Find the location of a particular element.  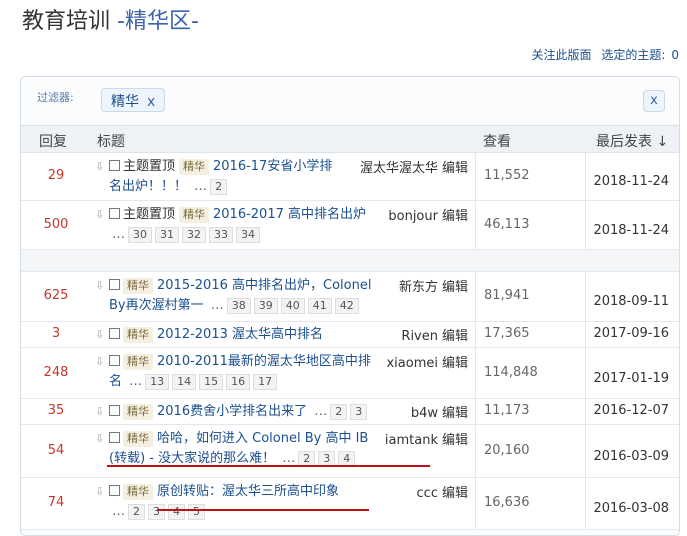

thread-title-link: 2010-2011最新的渥太华地区高中排 is located at coordinates (264, 361).